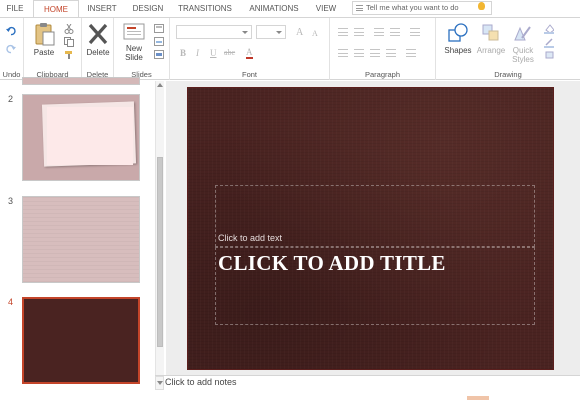 This screenshot has width=580, height=400. What do you see at coordinates (549, 56) in the screenshot?
I see `shape-effects-icon` at bounding box center [549, 56].